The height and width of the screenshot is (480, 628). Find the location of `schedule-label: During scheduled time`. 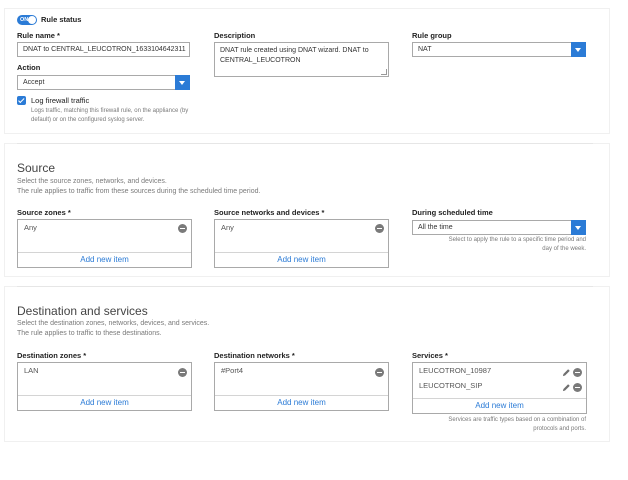

schedule-label: During scheduled time is located at coordinates (452, 212).